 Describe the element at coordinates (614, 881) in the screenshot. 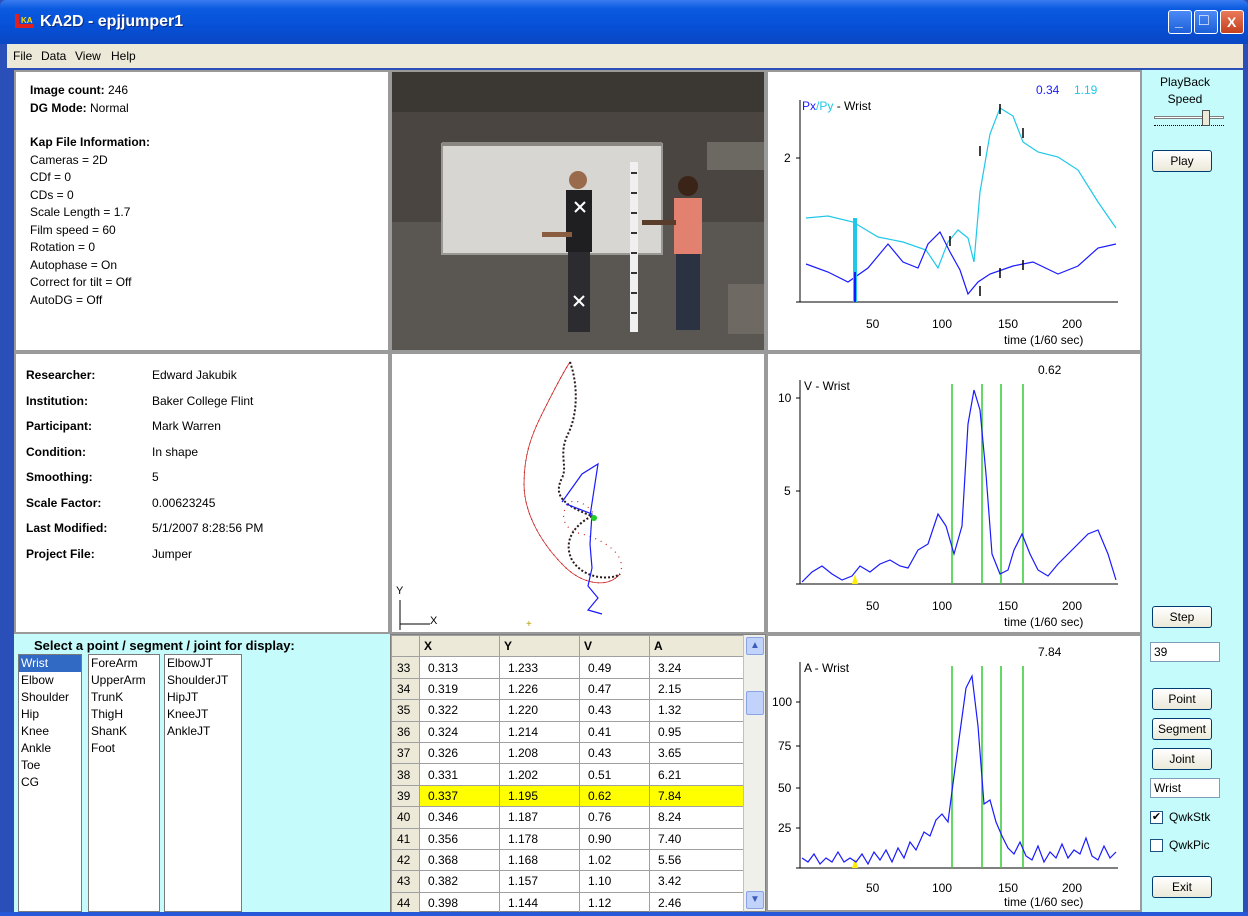

I see `table-cell: 1.10` at that location.